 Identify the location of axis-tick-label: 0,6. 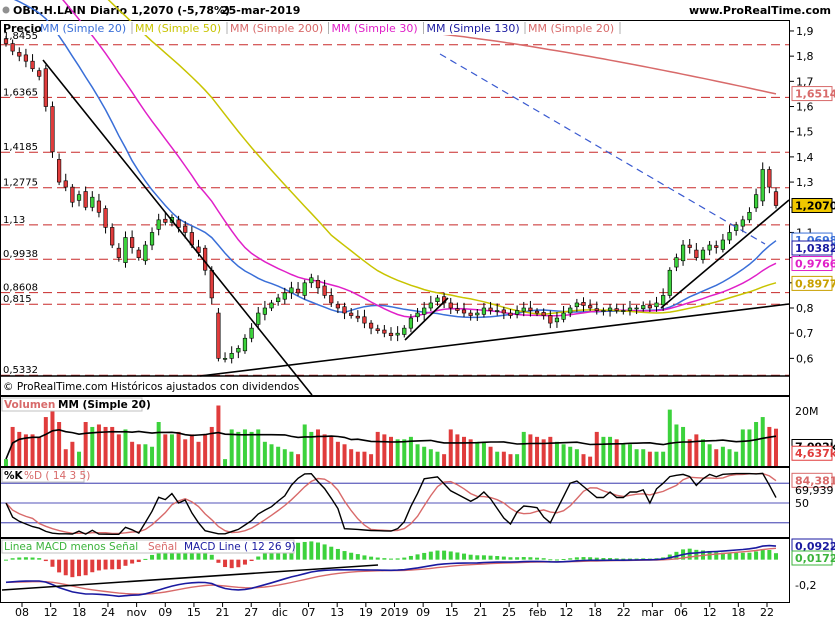
(805, 358).